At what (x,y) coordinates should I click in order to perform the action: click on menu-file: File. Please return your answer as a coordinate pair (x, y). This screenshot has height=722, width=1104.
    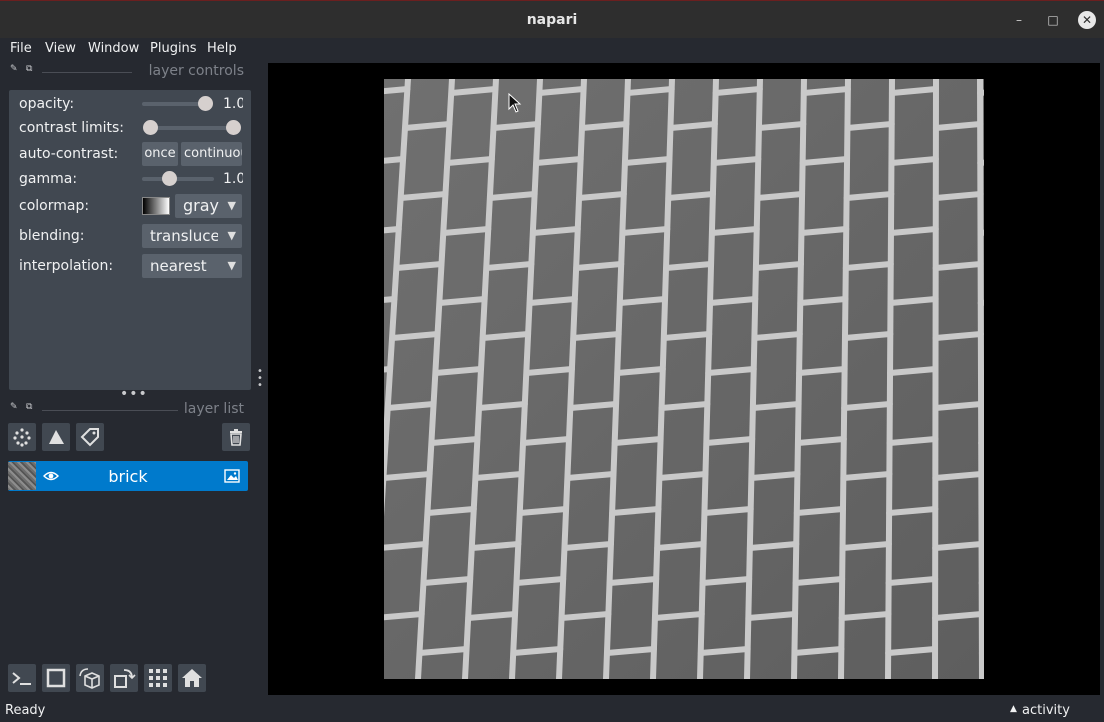
    Looking at the image, I should click on (21, 48).